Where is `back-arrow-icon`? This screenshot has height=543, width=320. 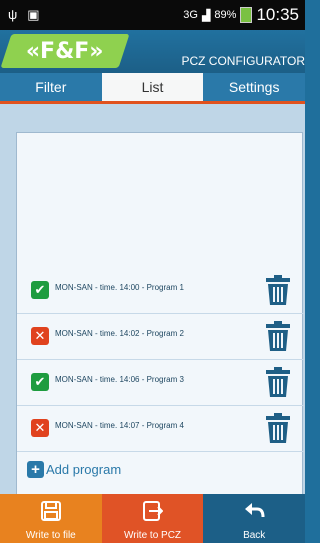
back-arrow-icon is located at coordinates (255, 510).